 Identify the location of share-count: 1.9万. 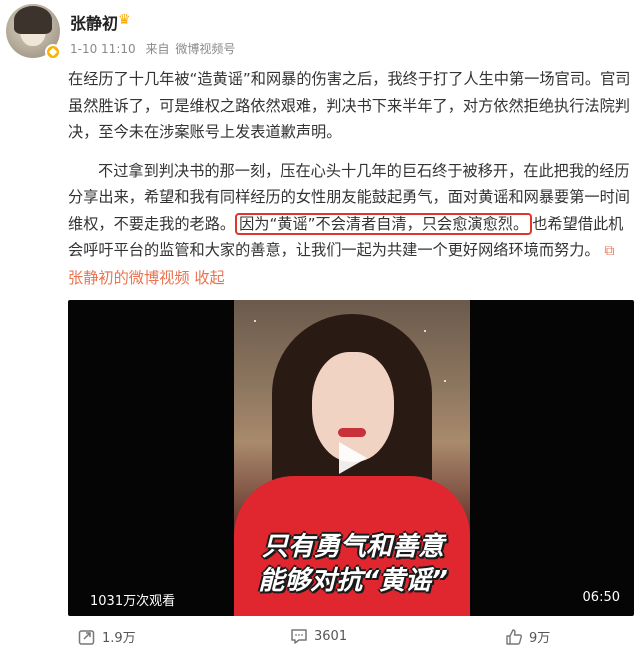
(119, 638).